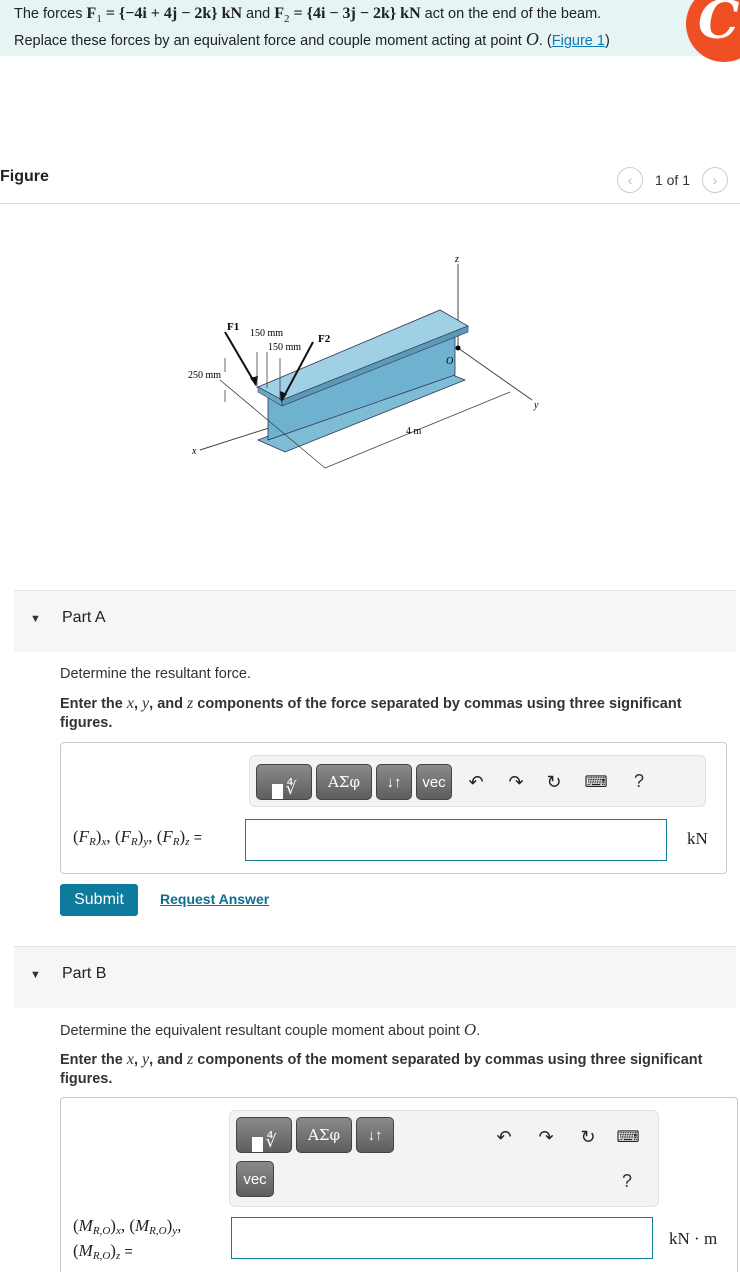 The width and height of the screenshot is (740, 1272). What do you see at coordinates (414, 431) in the screenshot?
I see `length-label: 4 m` at bounding box center [414, 431].